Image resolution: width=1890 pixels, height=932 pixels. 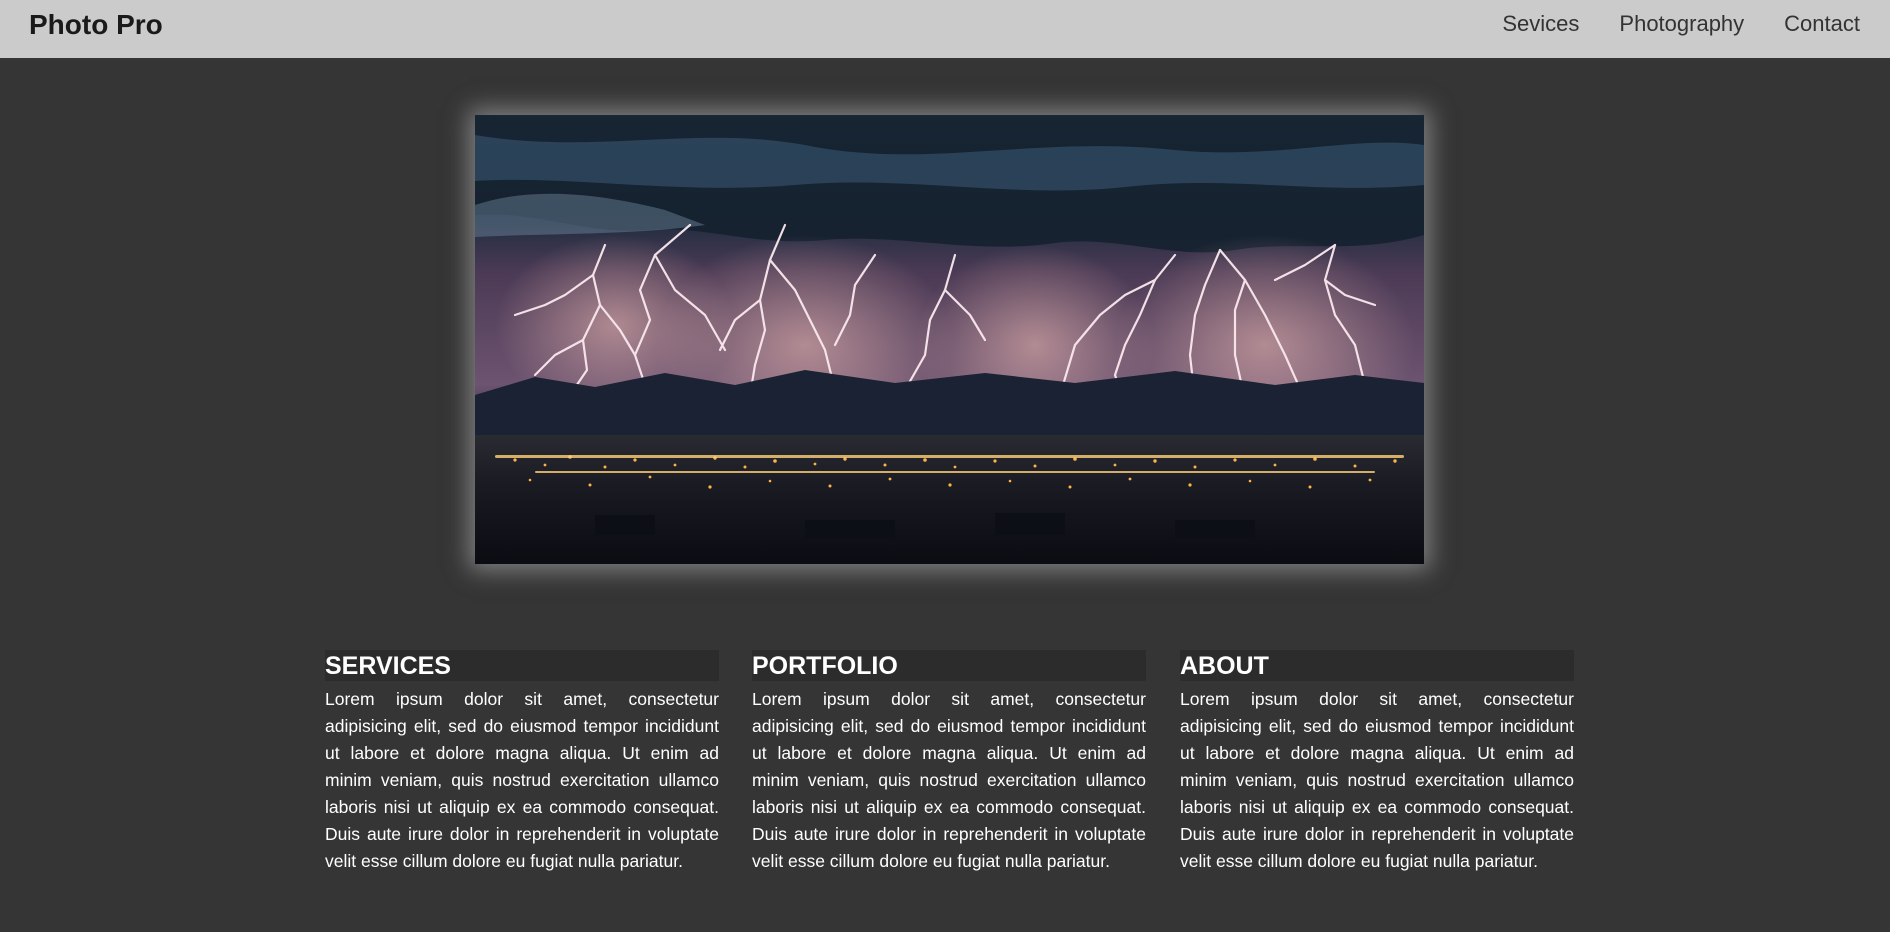 I want to click on top-navbar: Photo Pro Sevices Photography Contact, so click(x=945, y=29).